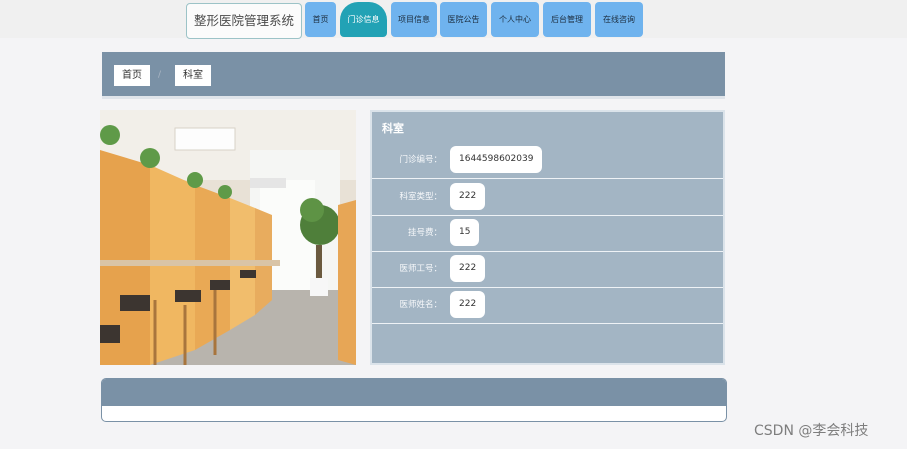  I want to click on field-value: 15, so click(465, 232).